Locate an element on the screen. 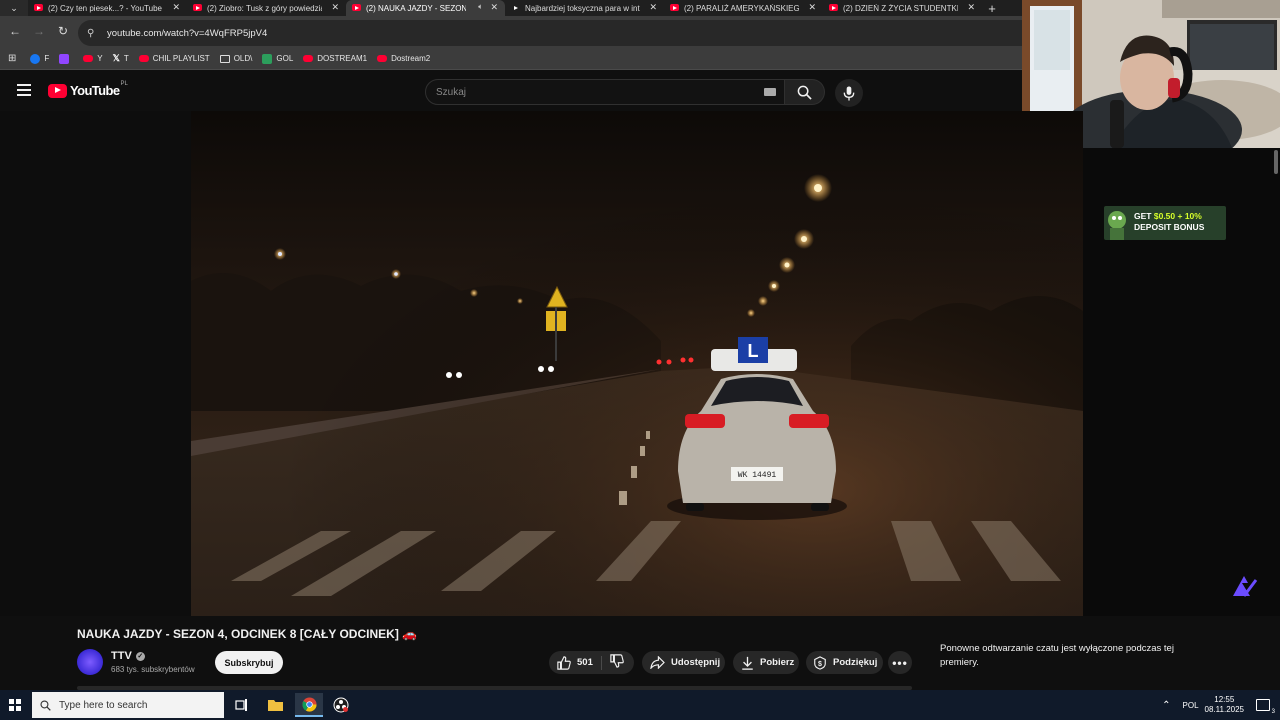  bookmark-label: F is located at coordinates (47, 58).